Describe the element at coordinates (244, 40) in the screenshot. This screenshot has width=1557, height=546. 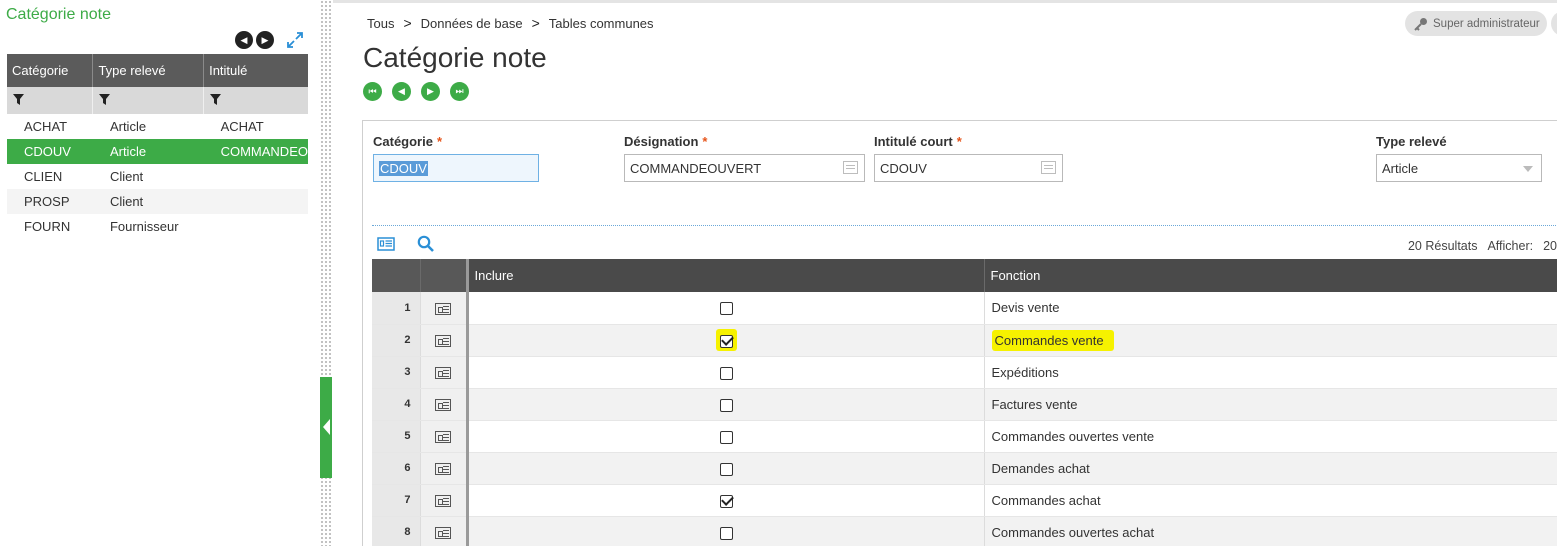
I see `previous-icon: ◀` at that location.